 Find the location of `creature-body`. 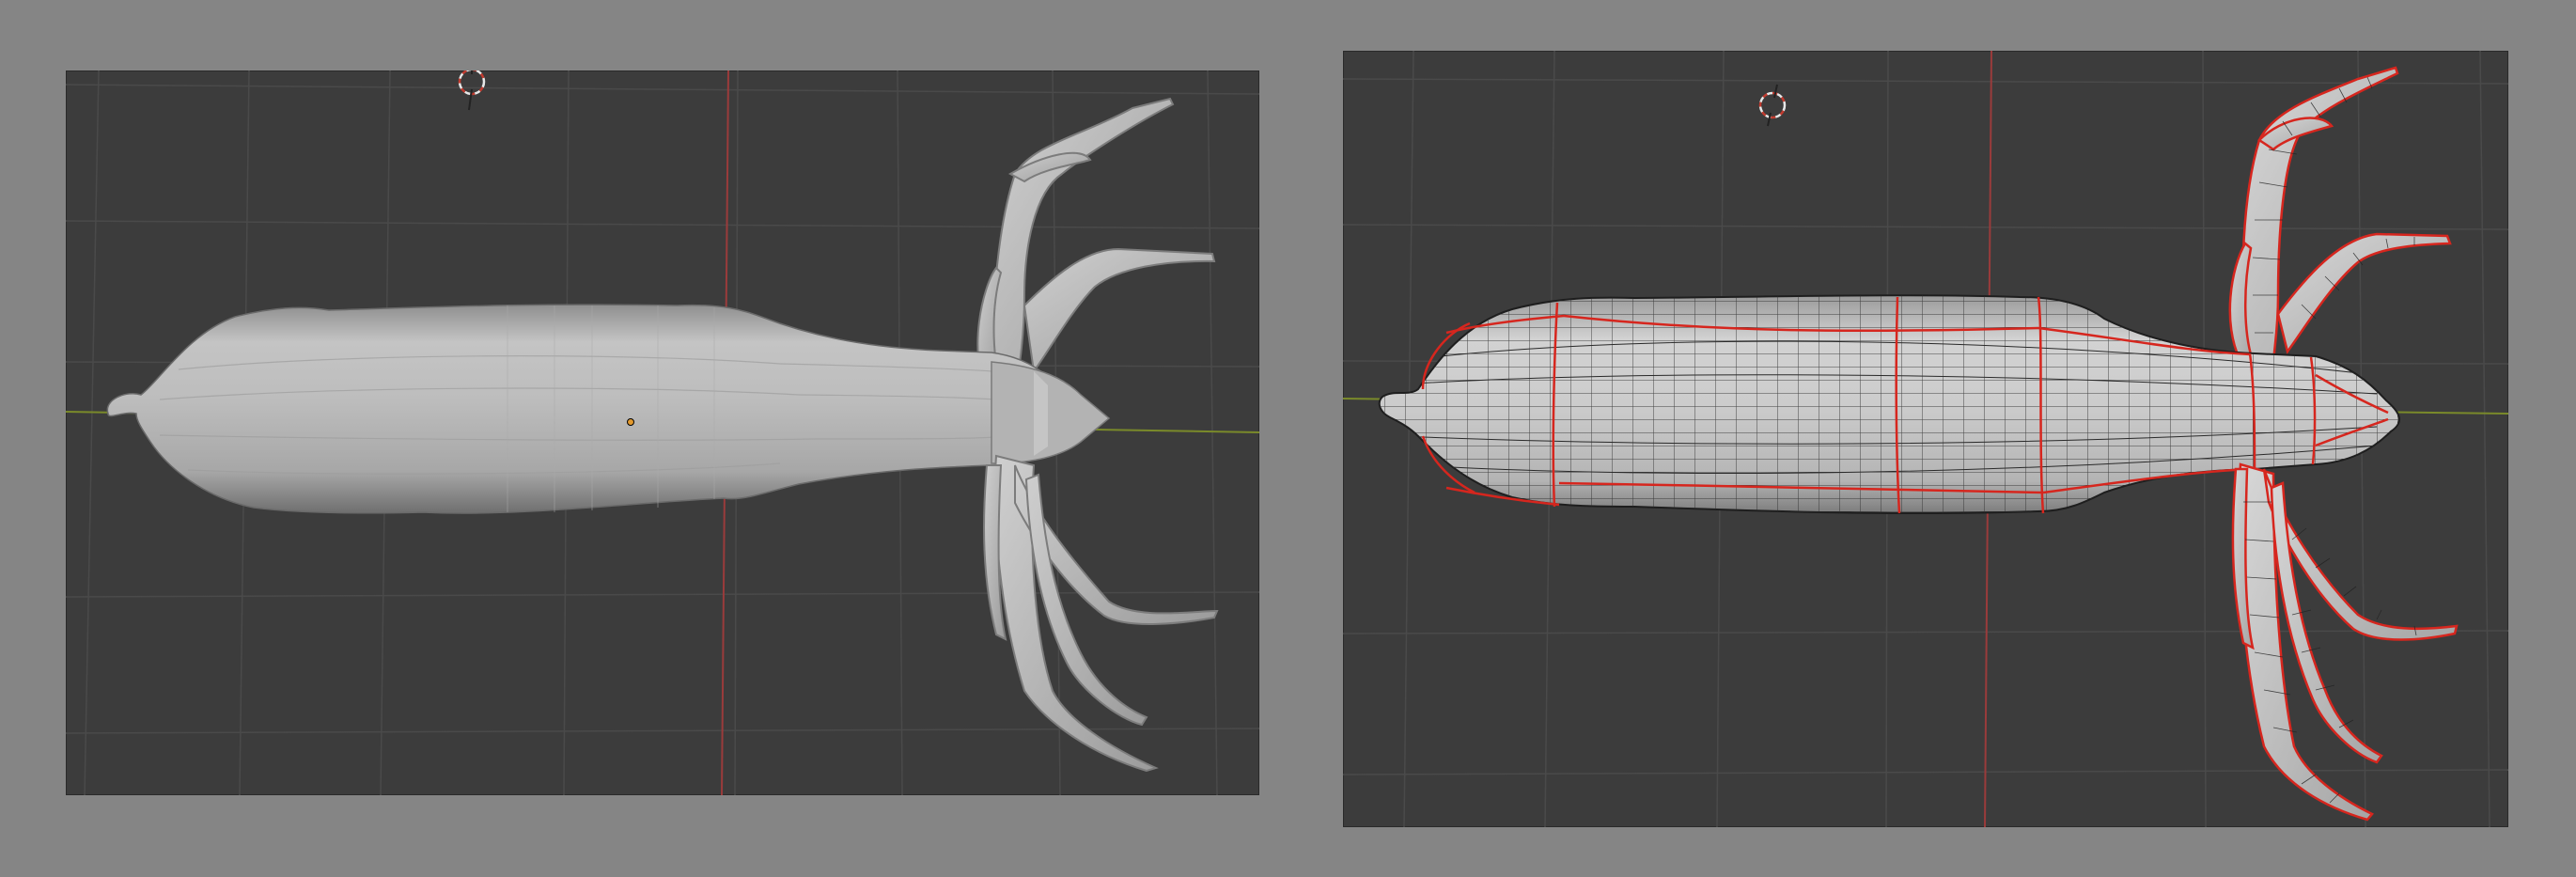

creature-body is located at coordinates (594, 409).